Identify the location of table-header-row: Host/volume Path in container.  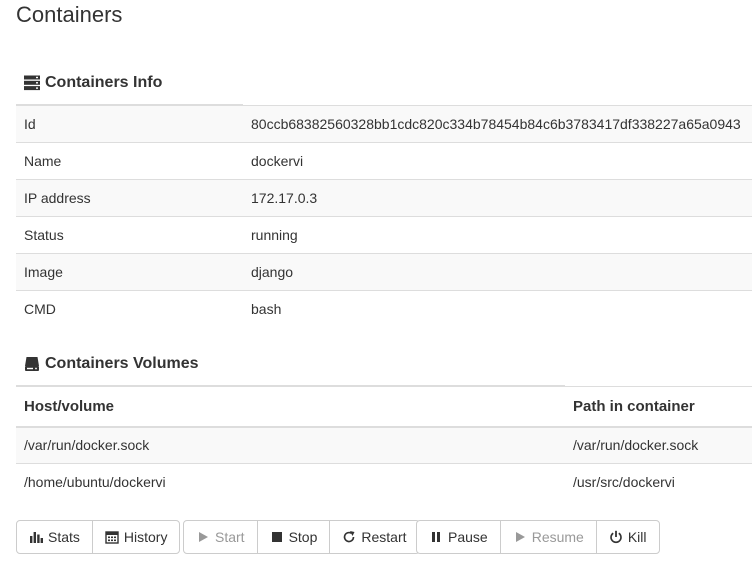
(384, 407).